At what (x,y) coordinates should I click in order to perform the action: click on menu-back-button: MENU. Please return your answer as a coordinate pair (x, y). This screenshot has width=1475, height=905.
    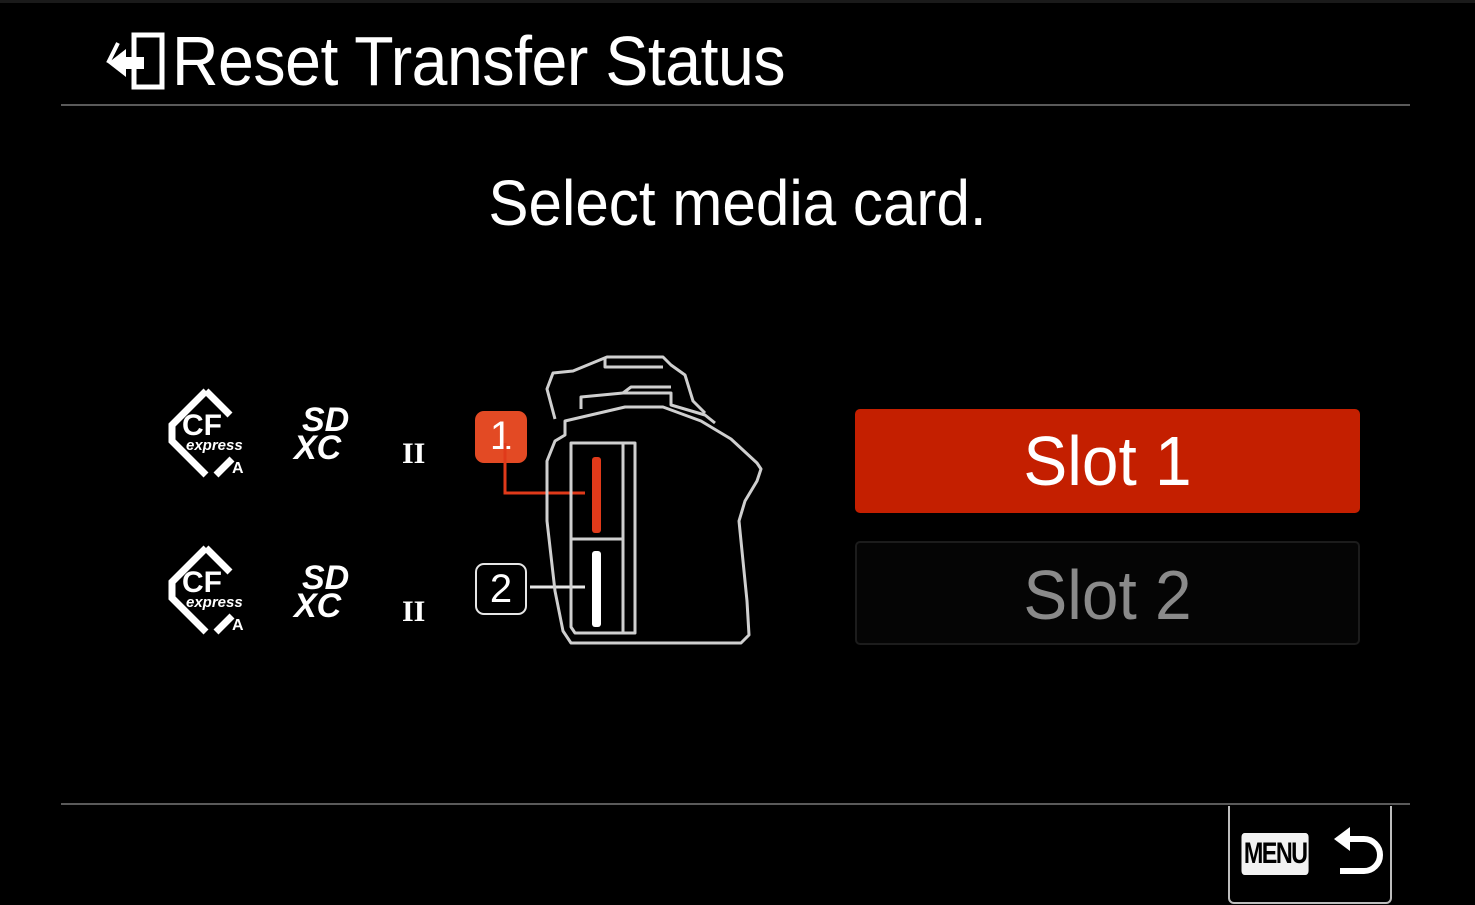
    Looking at the image, I should click on (1310, 855).